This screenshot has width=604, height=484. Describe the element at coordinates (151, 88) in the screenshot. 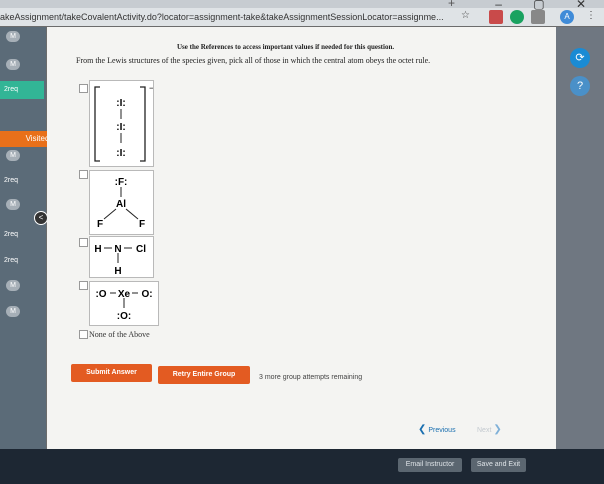

I see `charge-label: −` at that location.